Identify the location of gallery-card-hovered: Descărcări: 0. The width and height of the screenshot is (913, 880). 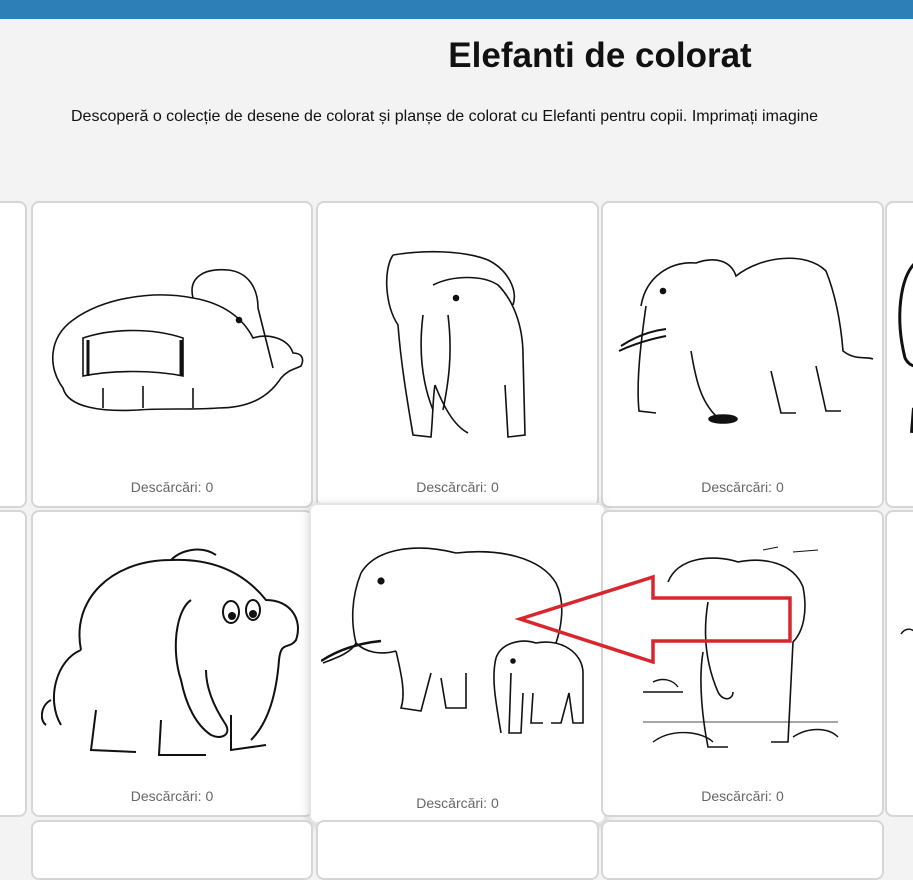
(457, 663).